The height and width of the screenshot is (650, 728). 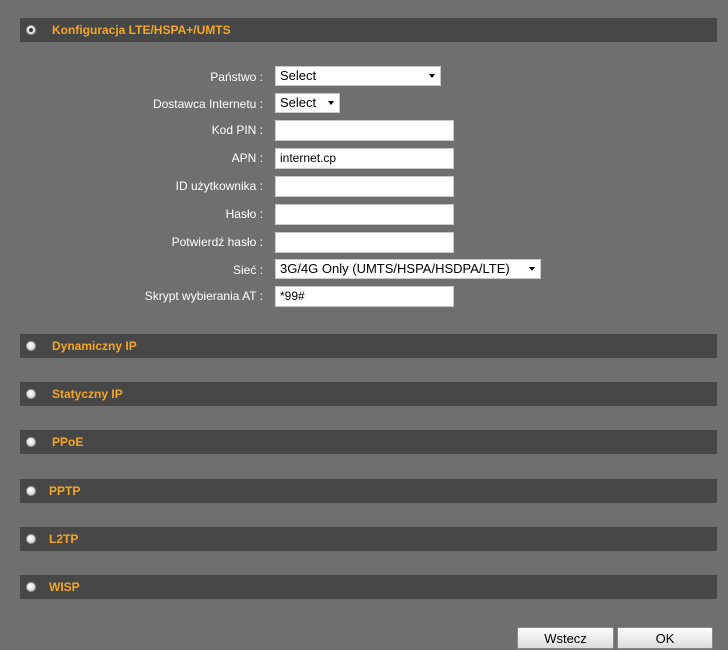 I want to click on section-lte-header: Konfiguracja LTE/HSPA+/UMTS, so click(x=368, y=30).